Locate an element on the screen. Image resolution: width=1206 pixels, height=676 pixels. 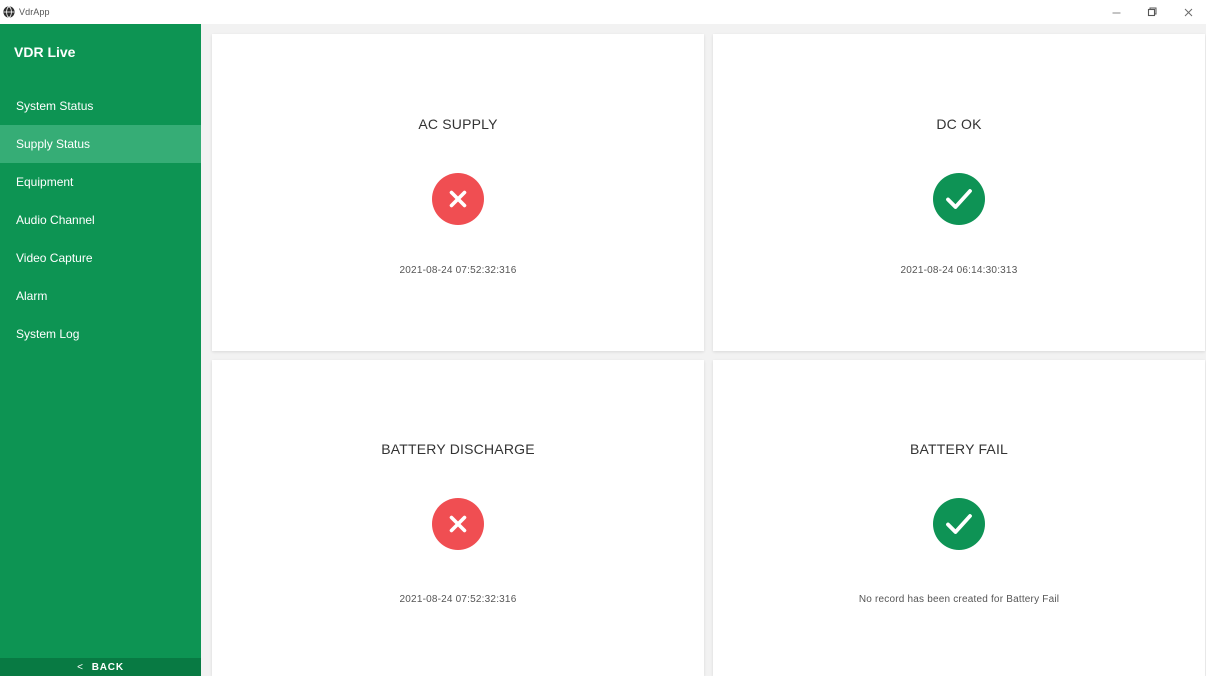
sidebar-title: VDR Live is located at coordinates (45, 52).